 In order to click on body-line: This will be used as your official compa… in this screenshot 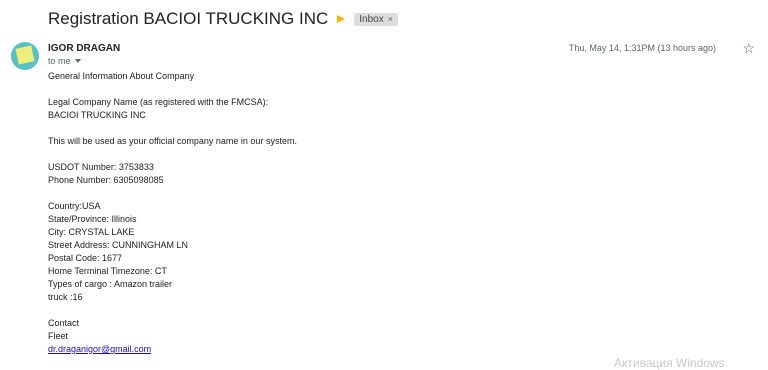, I will do `click(172, 141)`.